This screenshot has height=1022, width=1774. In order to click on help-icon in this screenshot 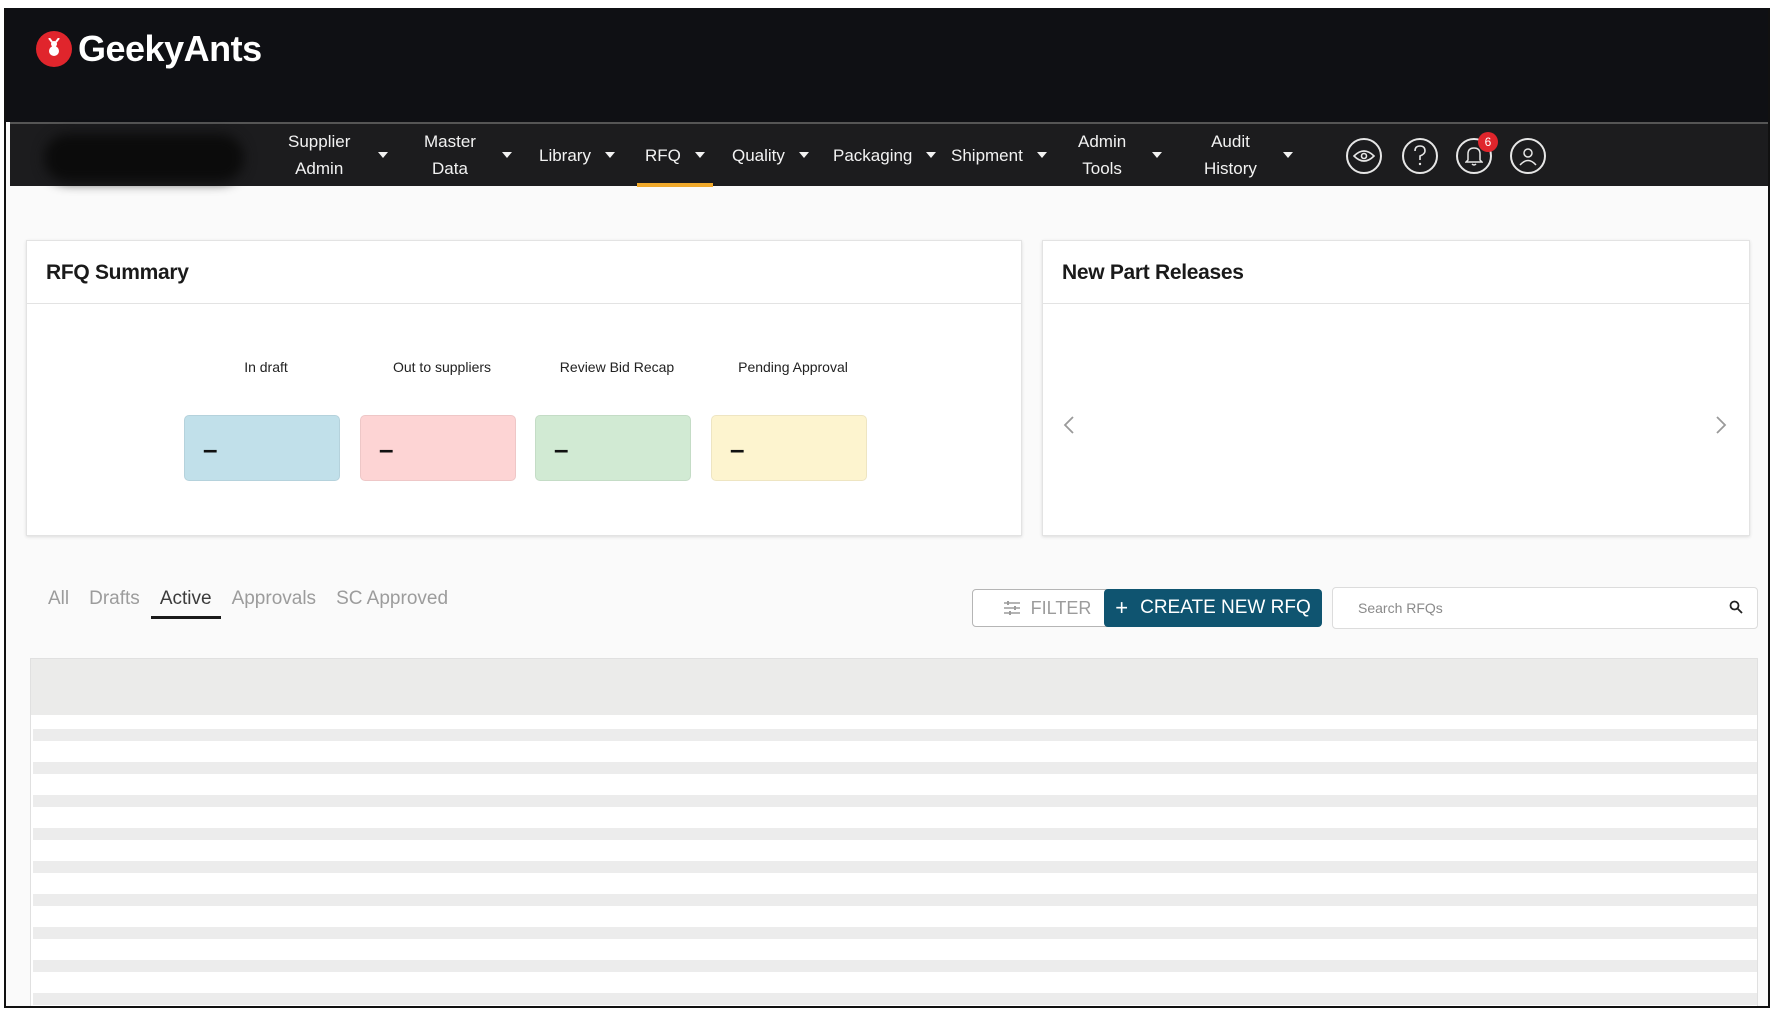, I will do `click(1420, 156)`.